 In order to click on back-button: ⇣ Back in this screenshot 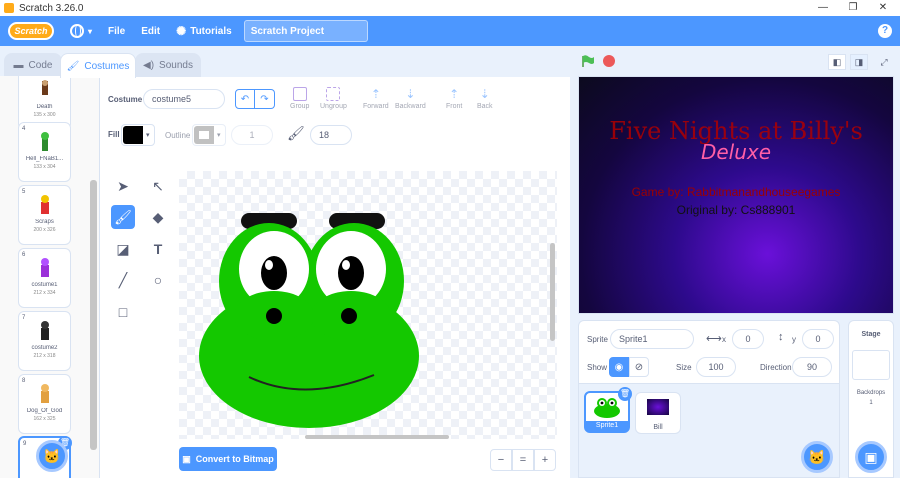, I will do `click(485, 98)`.